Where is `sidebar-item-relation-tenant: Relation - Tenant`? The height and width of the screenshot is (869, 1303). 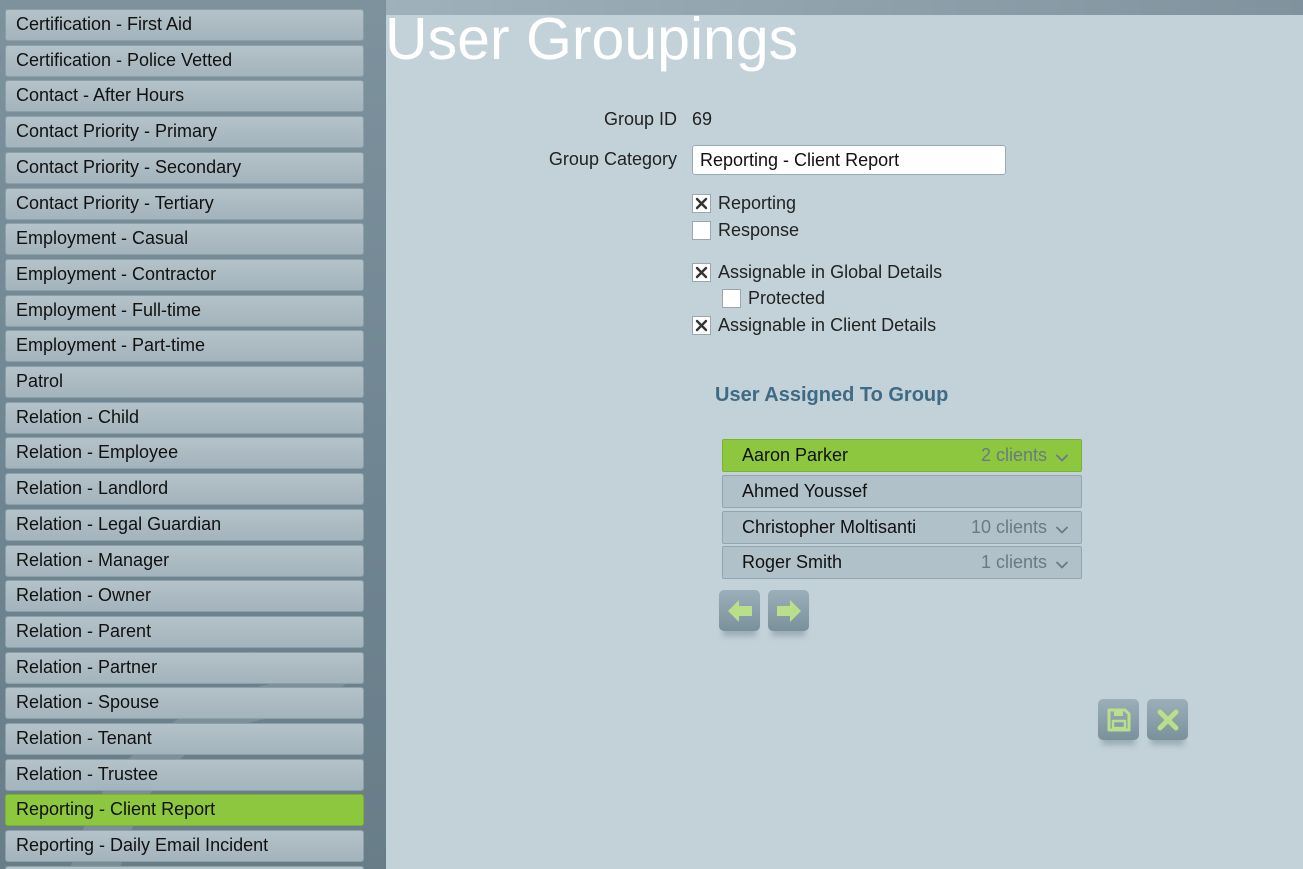
sidebar-item-relation-tenant: Relation - Tenant is located at coordinates (184, 739).